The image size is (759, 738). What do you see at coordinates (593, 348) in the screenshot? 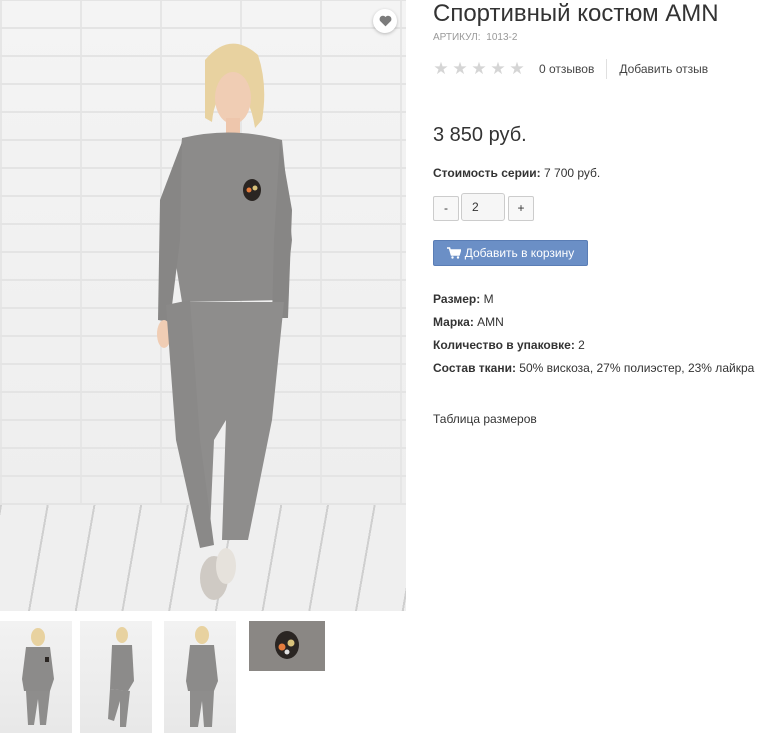
I see `property-pack-quantity: Количество в упаковке: 2` at bounding box center [593, 348].